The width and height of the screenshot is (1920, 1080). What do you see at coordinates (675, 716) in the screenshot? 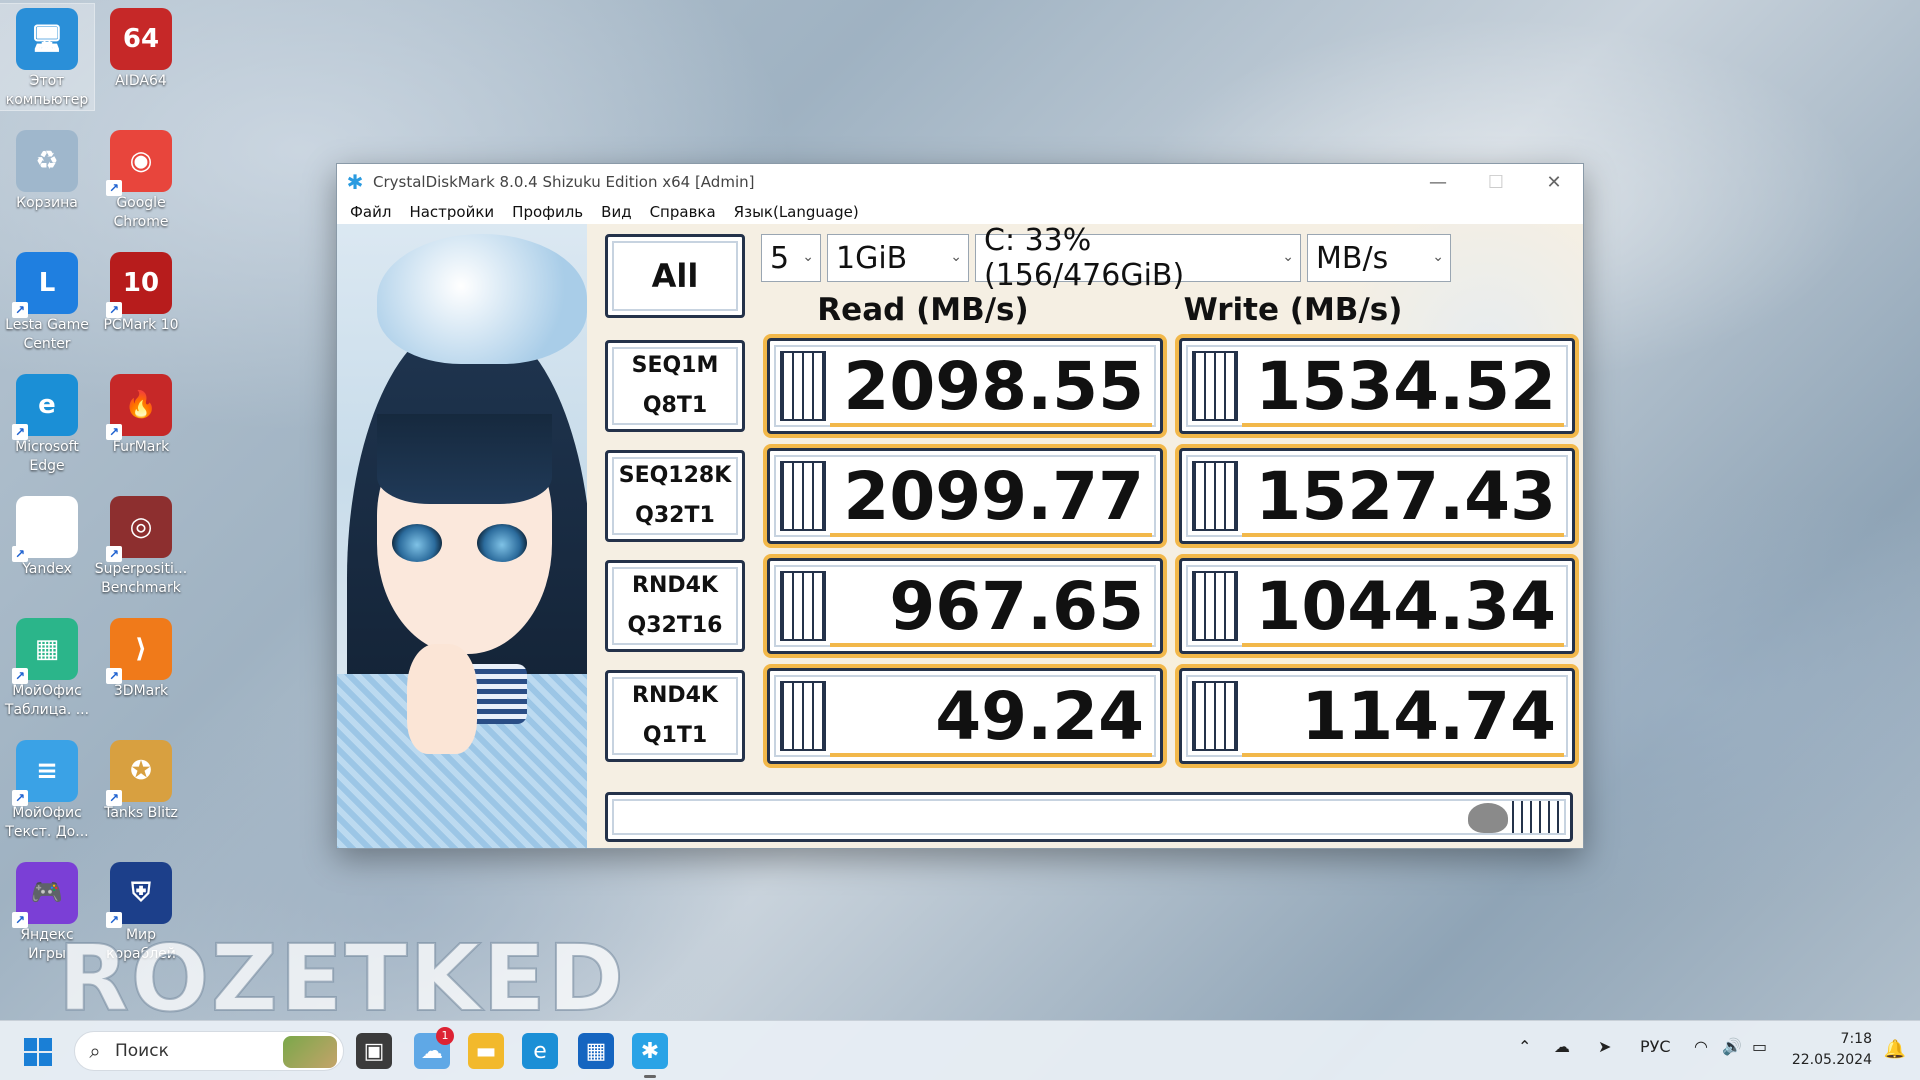
I see `test-rnd4k-button: RND4K Q1T1` at bounding box center [675, 716].